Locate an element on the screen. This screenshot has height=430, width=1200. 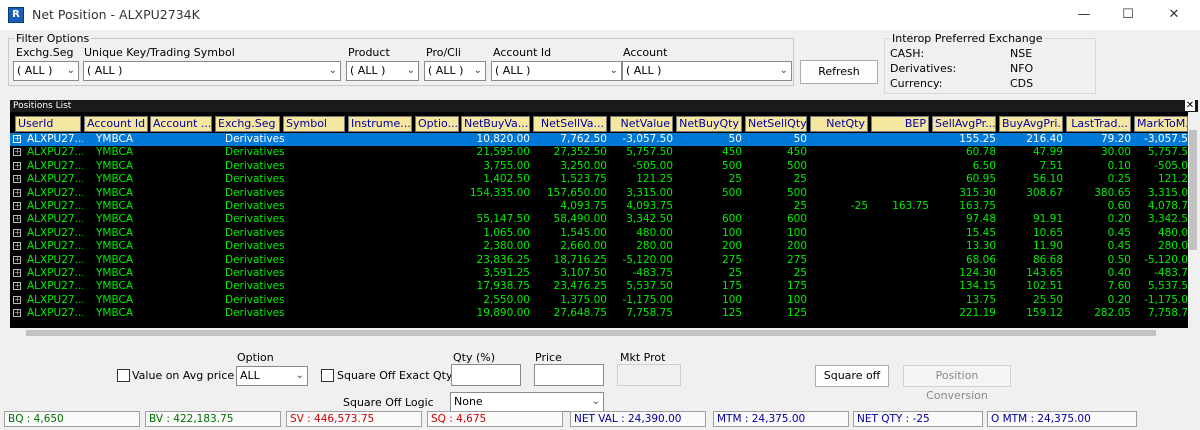
cell-net-buy-value: 19,890.00 is located at coordinates (503, 313).